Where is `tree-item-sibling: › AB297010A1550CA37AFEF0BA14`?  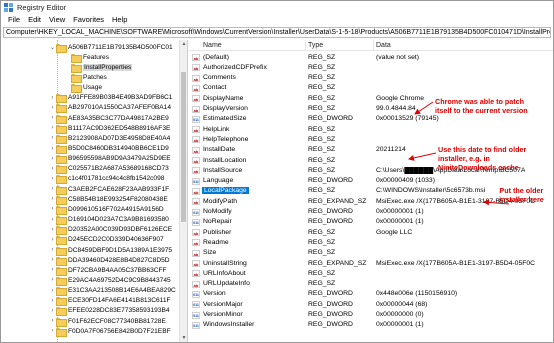
tree-item-sibling: › AB297010A1550CA37AFEF0BA14 is located at coordinates (110, 108).